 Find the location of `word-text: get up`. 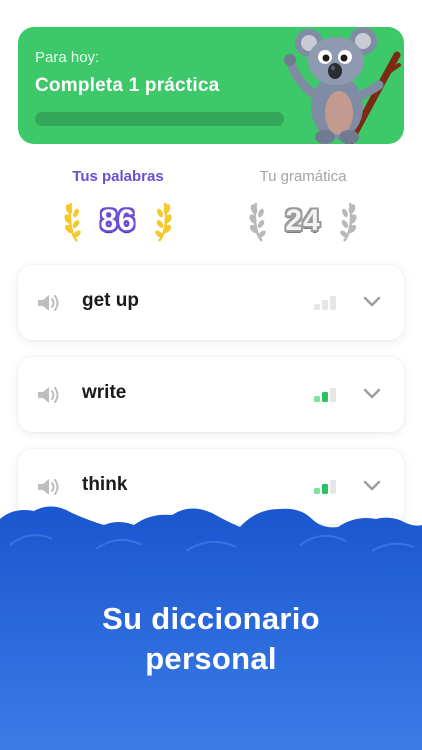

word-text: get up is located at coordinates (110, 300).